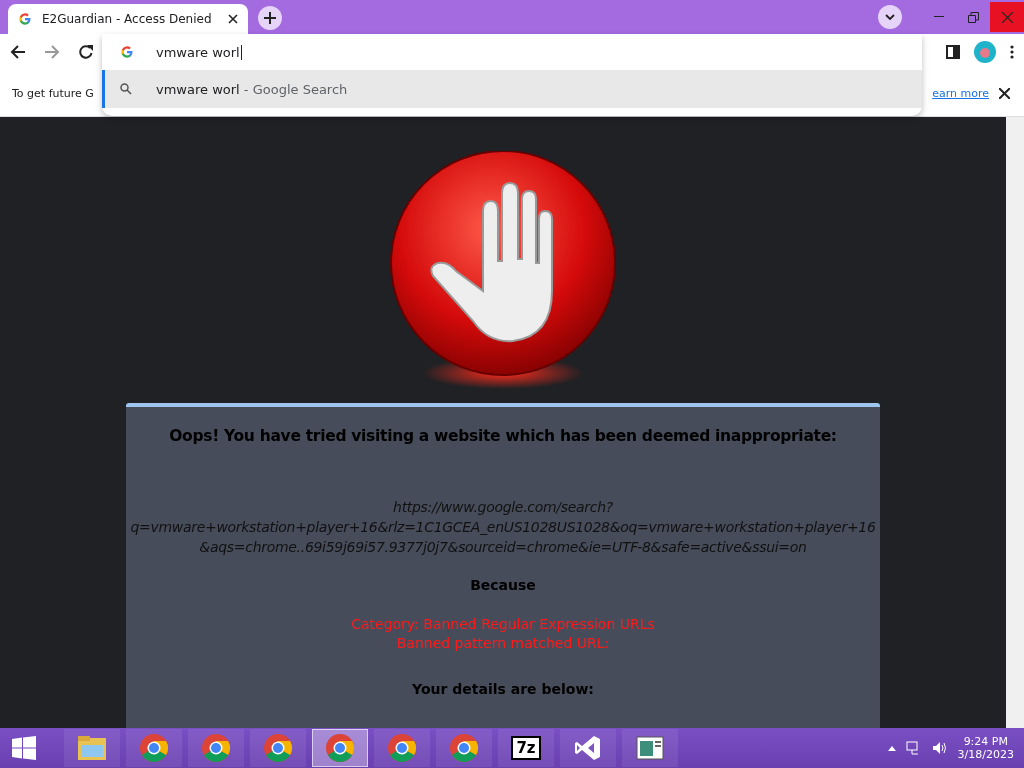 Image resolution: width=1024 pixels, height=768 pixels. What do you see at coordinates (18, 52) in the screenshot?
I see `back-icon` at bounding box center [18, 52].